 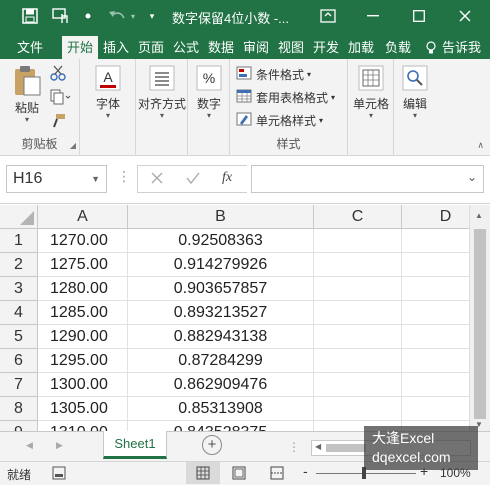 What do you see at coordinates (221, 409) in the screenshot?
I see `cell-b: 0.85313908` at bounding box center [221, 409].